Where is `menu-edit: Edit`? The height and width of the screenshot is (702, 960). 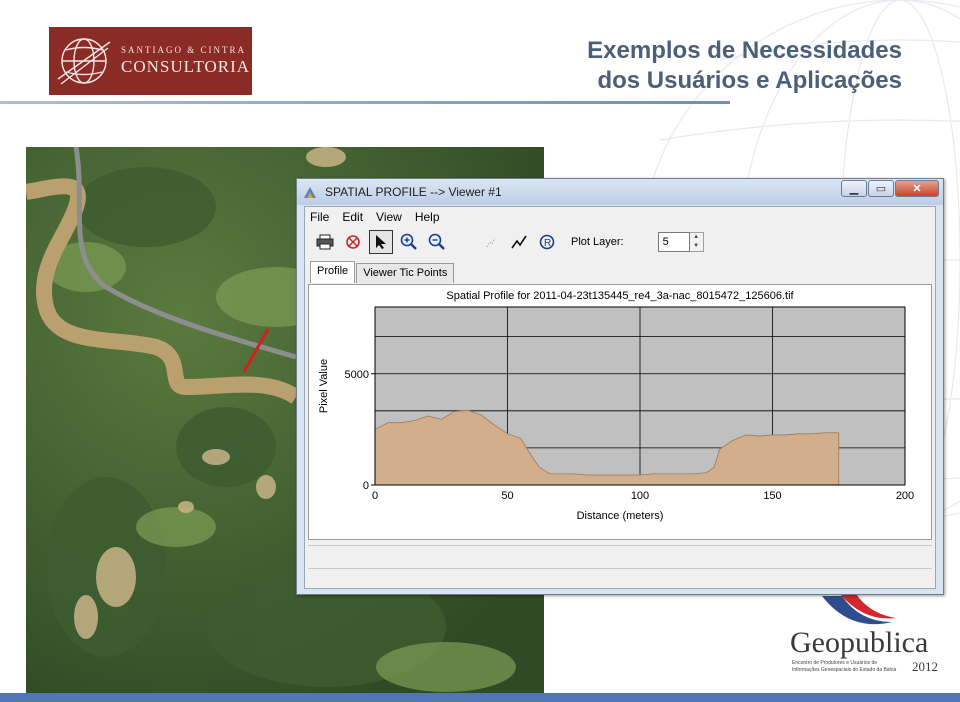
menu-edit: Edit is located at coordinates (352, 217).